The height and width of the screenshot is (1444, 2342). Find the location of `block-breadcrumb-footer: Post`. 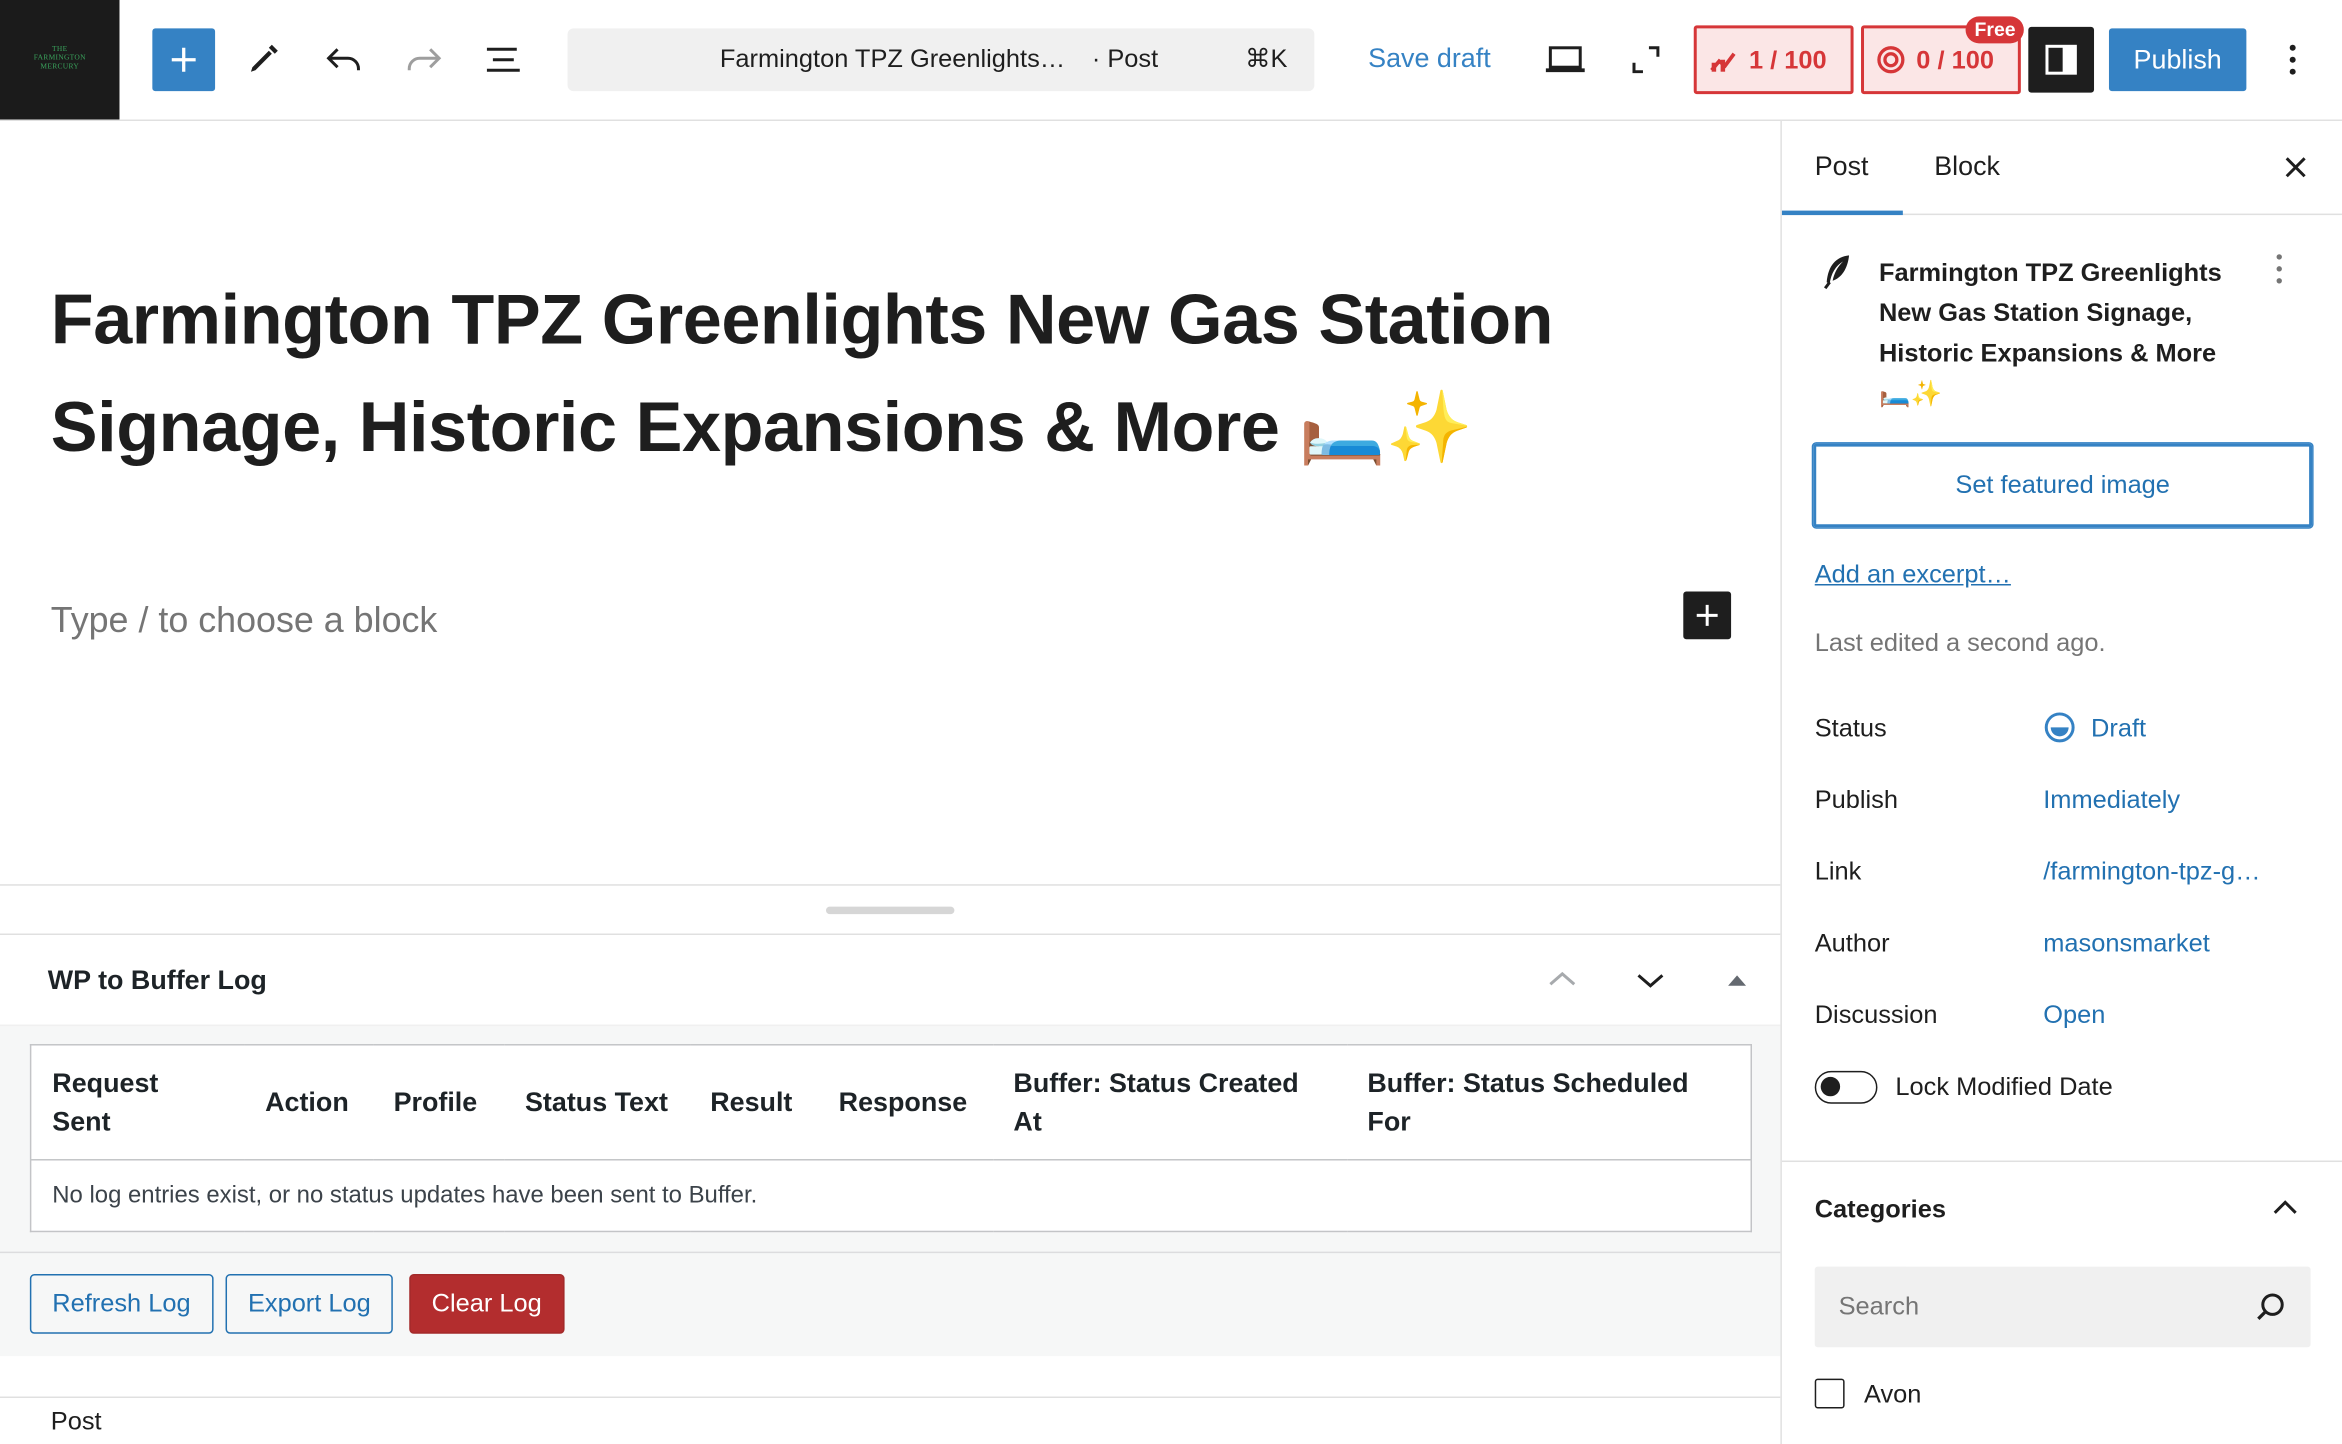

block-breadcrumb-footer: Post is located at coordinates (890, 1420).